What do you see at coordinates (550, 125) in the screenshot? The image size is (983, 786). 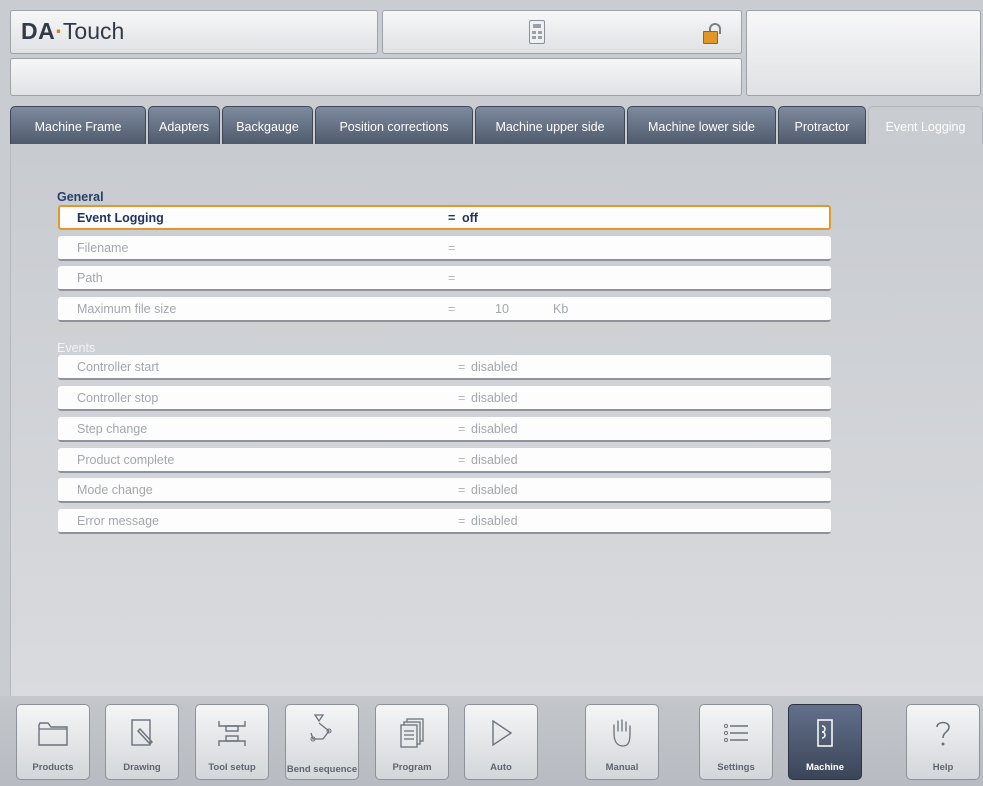 I see `tab-machine-upper-side: Machine upper side` at bounding box center [550, 125].